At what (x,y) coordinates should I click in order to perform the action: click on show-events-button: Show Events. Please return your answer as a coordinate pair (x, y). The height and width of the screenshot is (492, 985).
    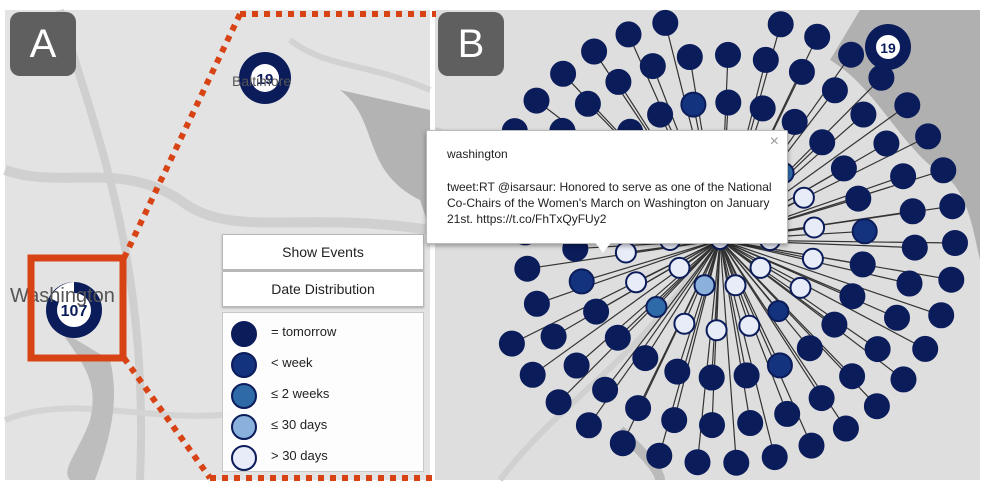
    Looking at the image, I should click on (323, 252).